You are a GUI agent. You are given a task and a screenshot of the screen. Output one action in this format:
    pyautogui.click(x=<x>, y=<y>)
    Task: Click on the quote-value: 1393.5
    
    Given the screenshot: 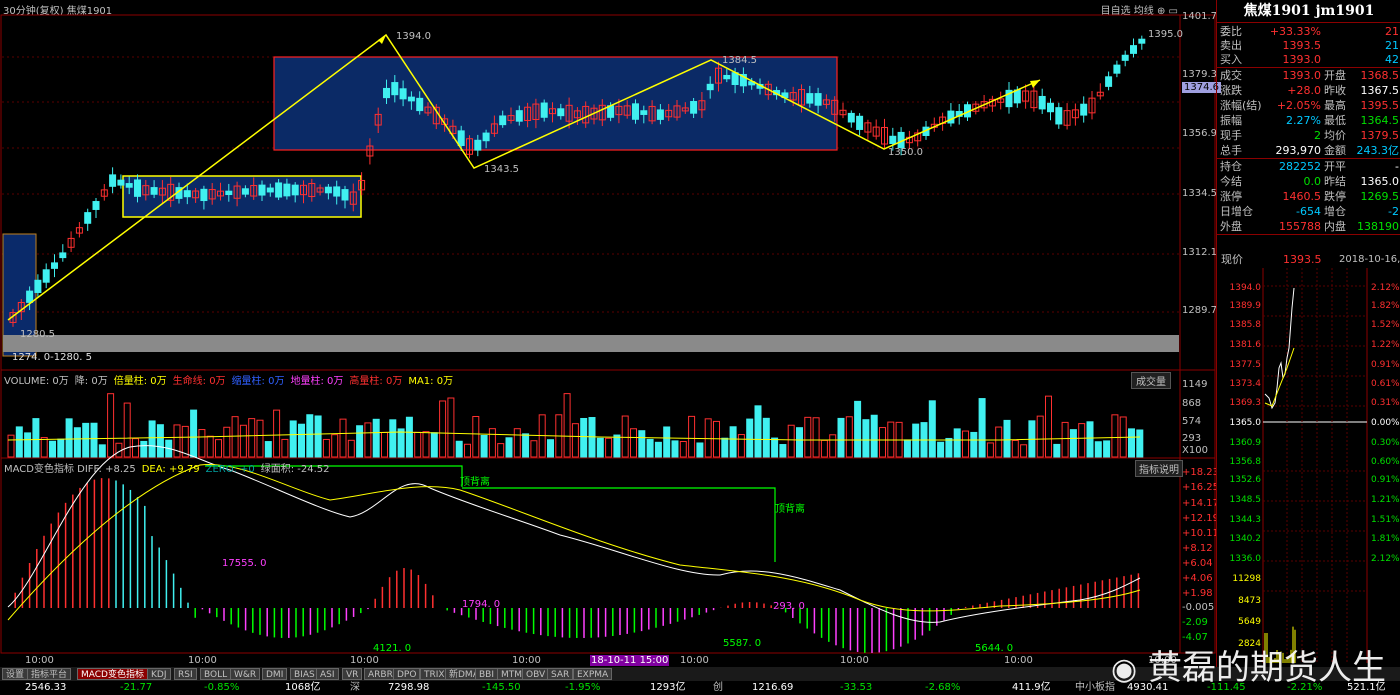 What is the action you would take?
    pyautogui.click(x=1302, y=45)
    